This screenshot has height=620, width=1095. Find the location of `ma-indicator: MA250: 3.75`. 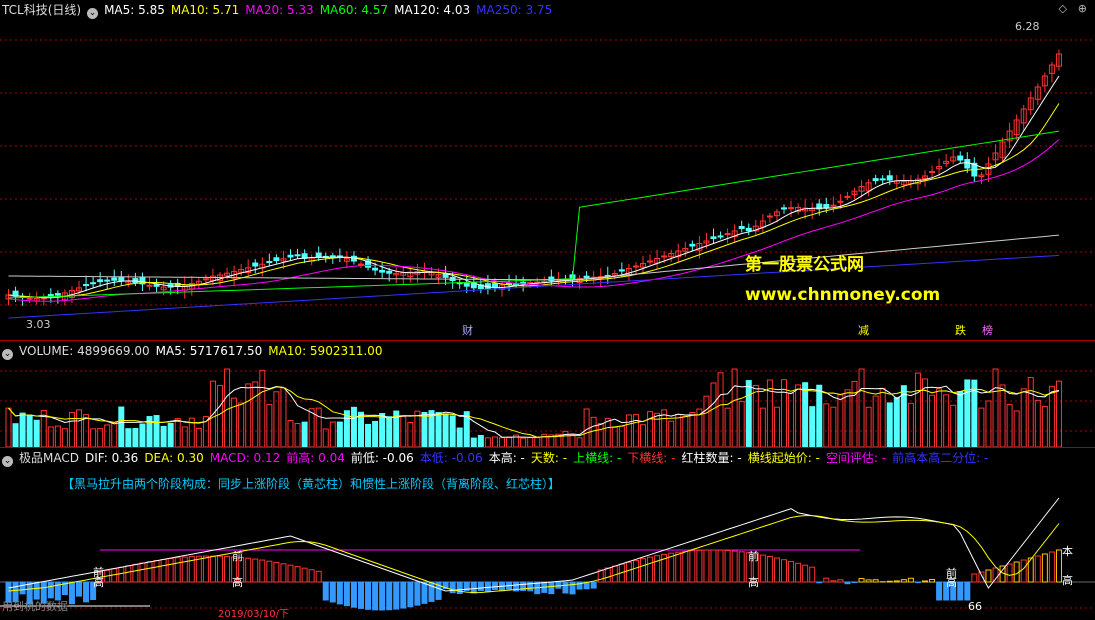

ma-indicator: MA250: 3.75 is located at coordinates (514, 10).